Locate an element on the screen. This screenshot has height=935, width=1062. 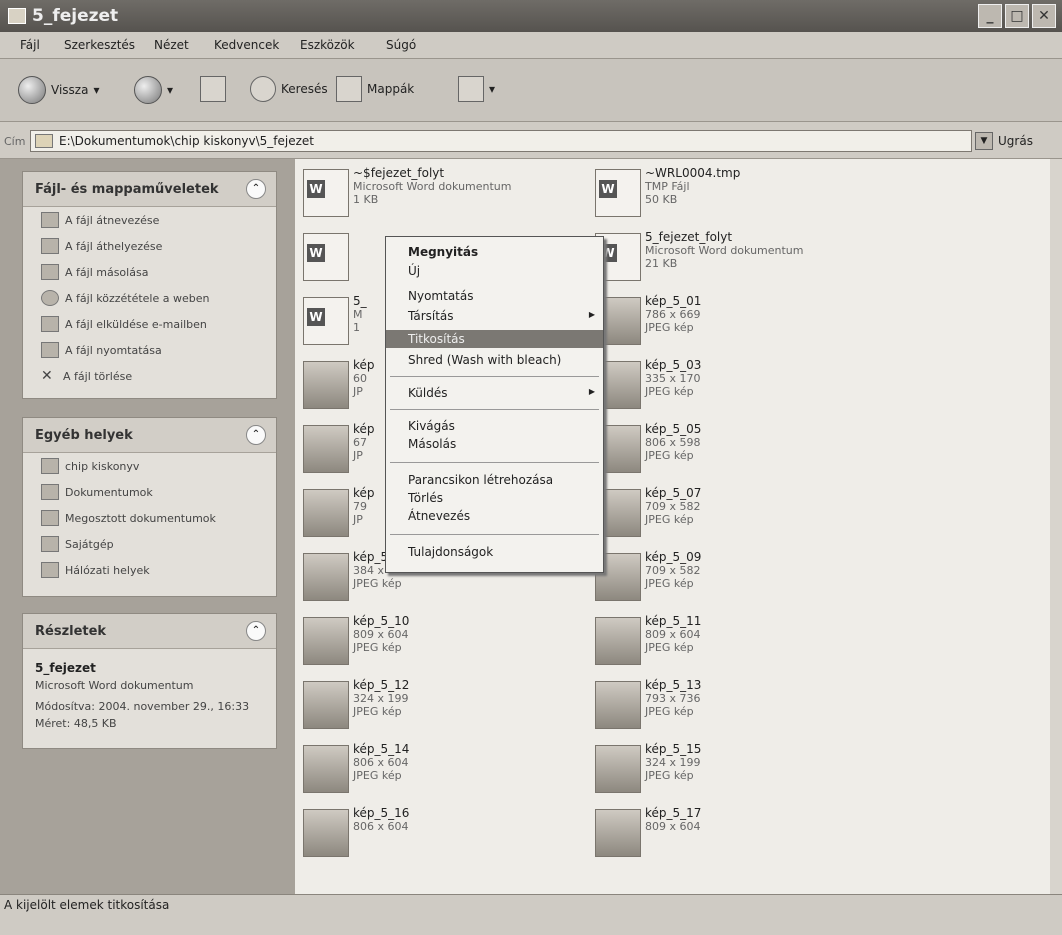
task-rename: A fájl átnevezése is located at coordinates (149, 220).